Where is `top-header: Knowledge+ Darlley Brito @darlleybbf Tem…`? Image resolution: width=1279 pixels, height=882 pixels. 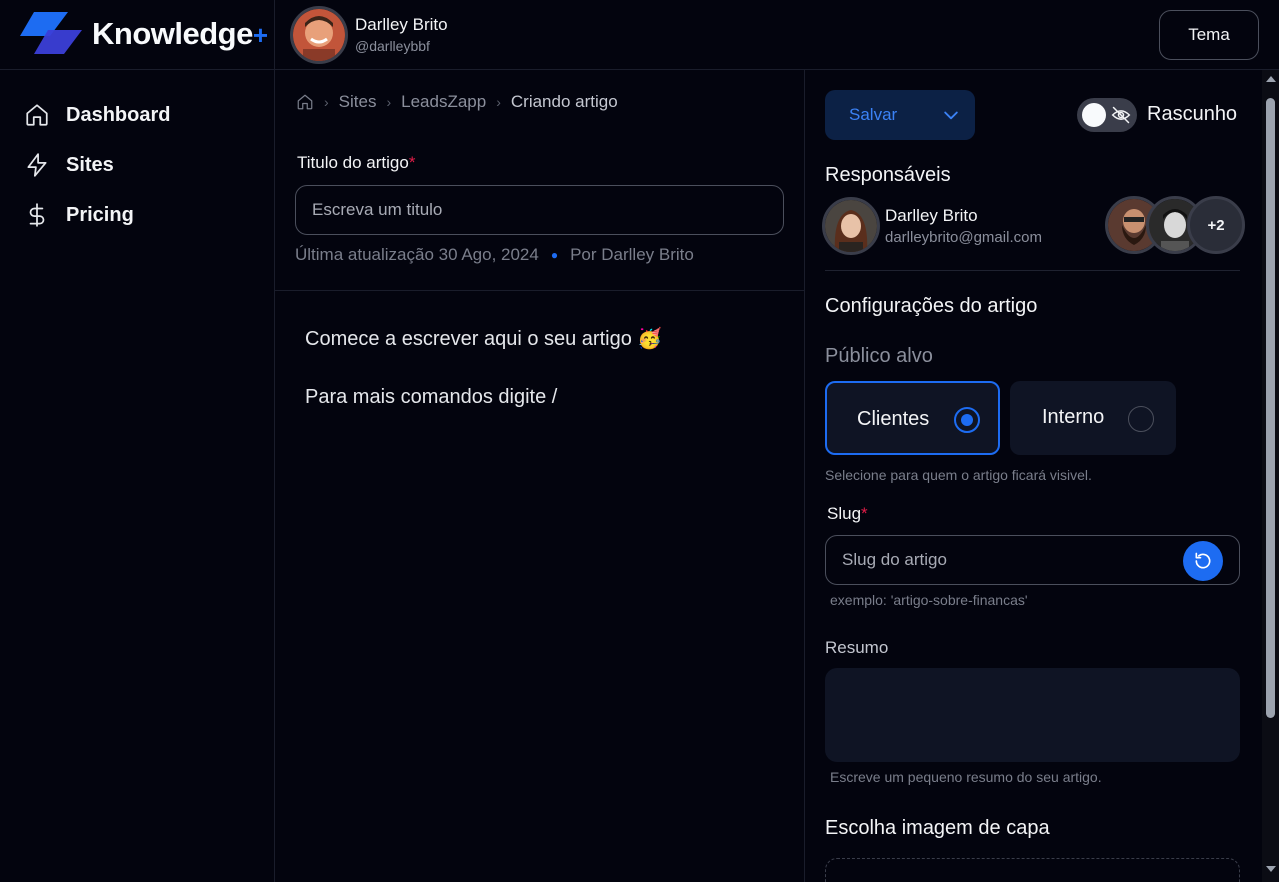
top-header: Knowledge+ Darlley Brito @darlleybbf Tem… is located at coordinates (639, 35).